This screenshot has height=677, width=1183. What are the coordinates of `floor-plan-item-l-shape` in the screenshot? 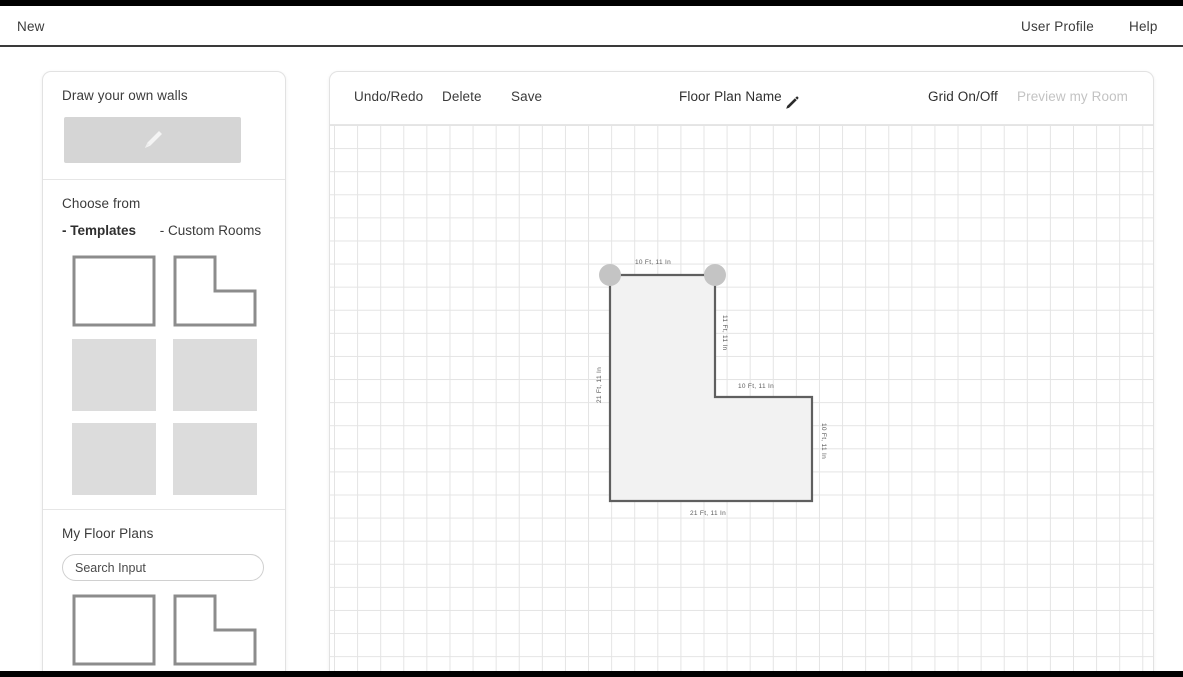 It's located at (215, 630).